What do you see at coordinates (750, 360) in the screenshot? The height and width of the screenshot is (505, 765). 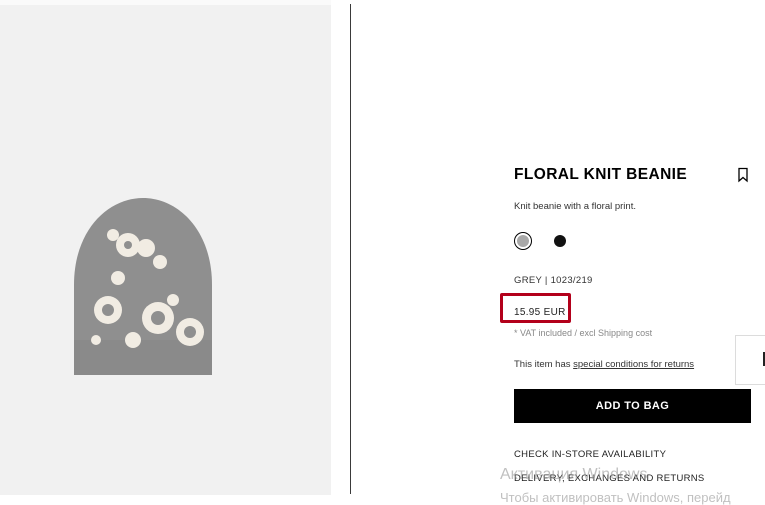 I see `side-panel-tab` at bounding box center [750, 360].